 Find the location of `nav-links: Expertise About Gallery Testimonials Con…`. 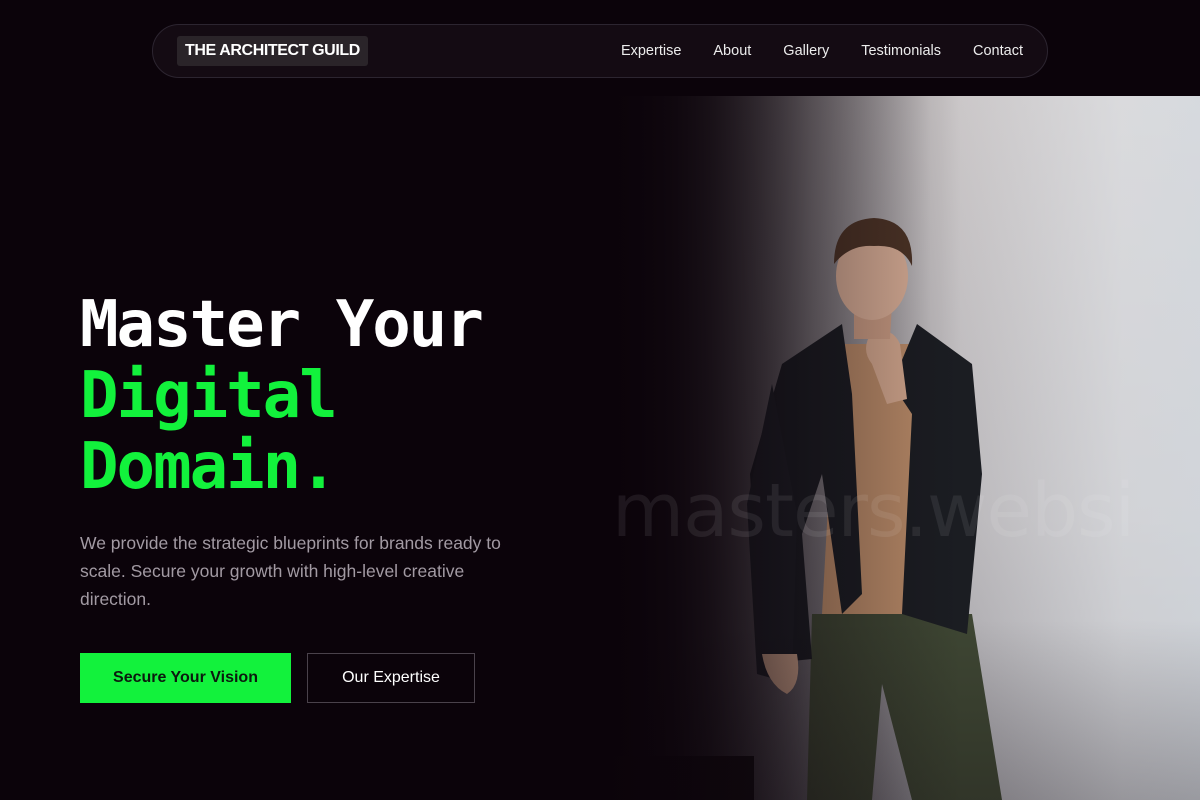

nav-links: Expertise About Gallery Testimonials Con… is located at coordinates (822, 51).